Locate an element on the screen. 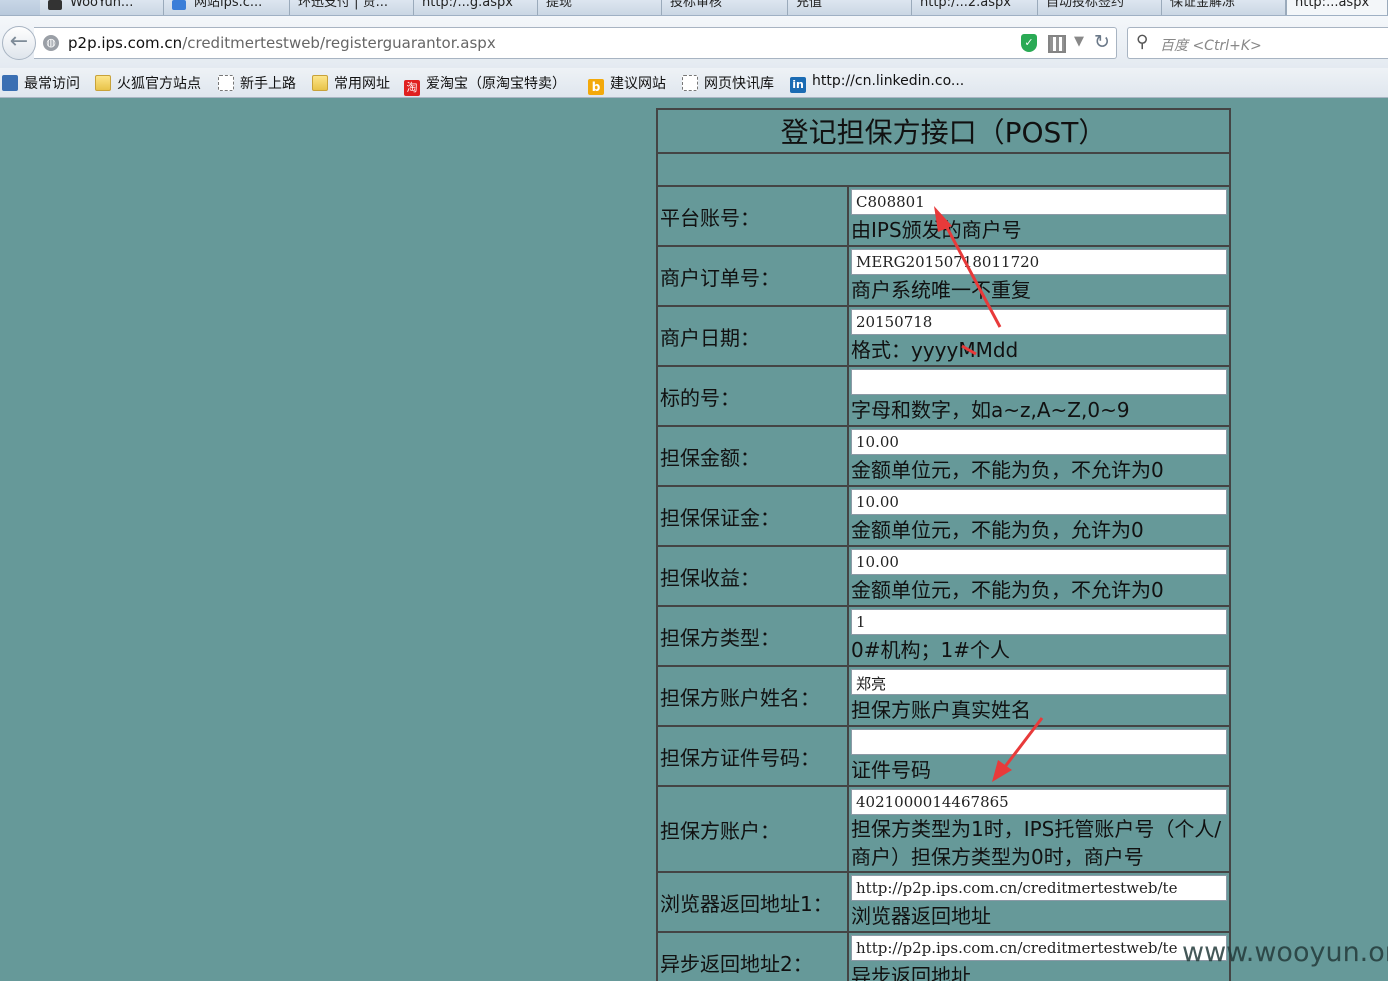  watermark: www.wooyun.org is located at coordinates (1285, 952).